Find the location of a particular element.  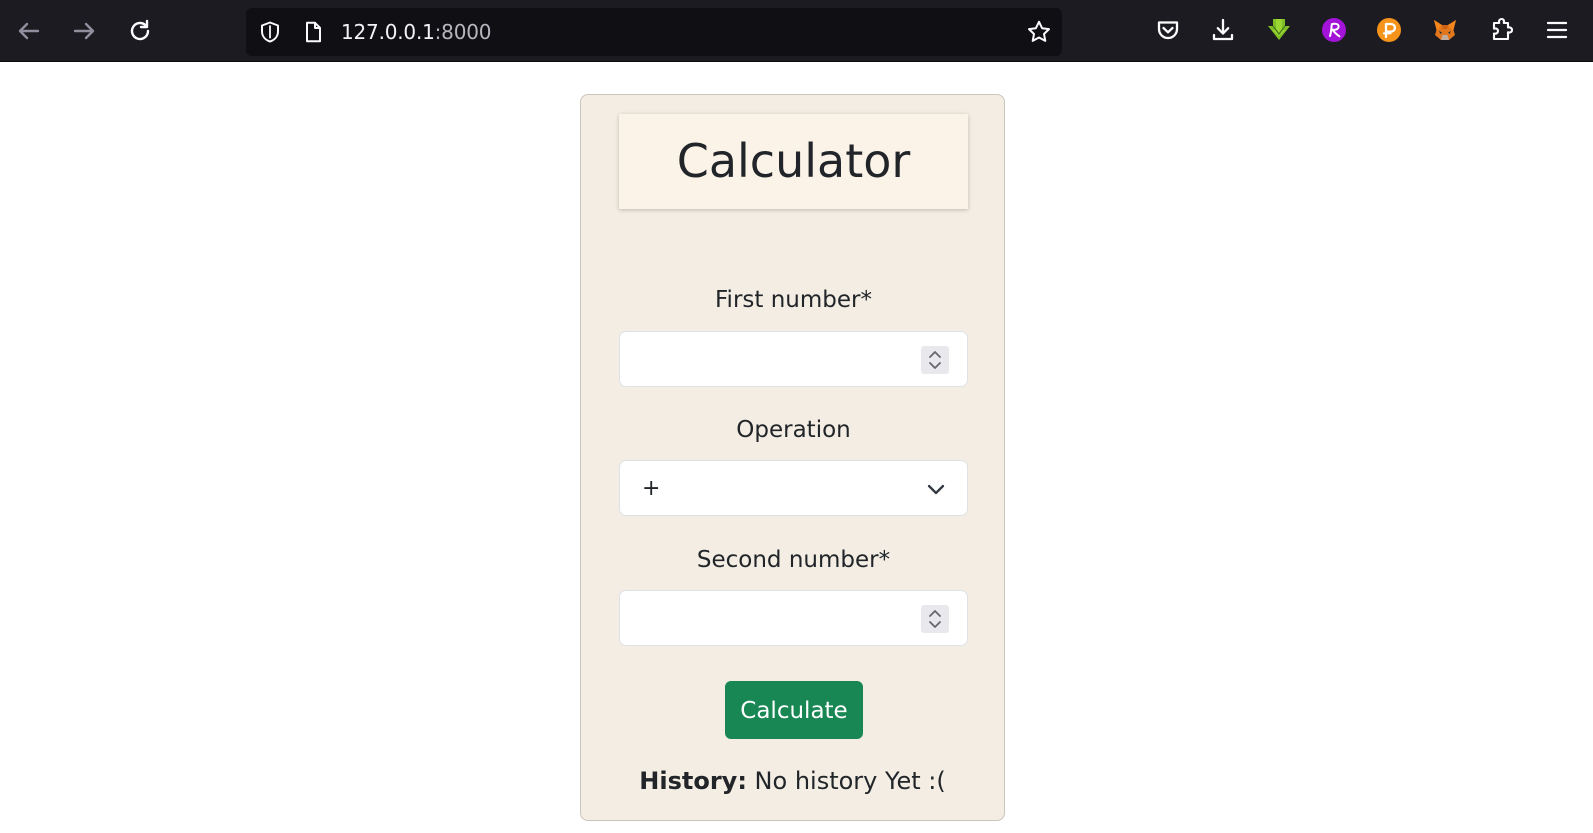

first-number-field is located at coordinates (793, 359).